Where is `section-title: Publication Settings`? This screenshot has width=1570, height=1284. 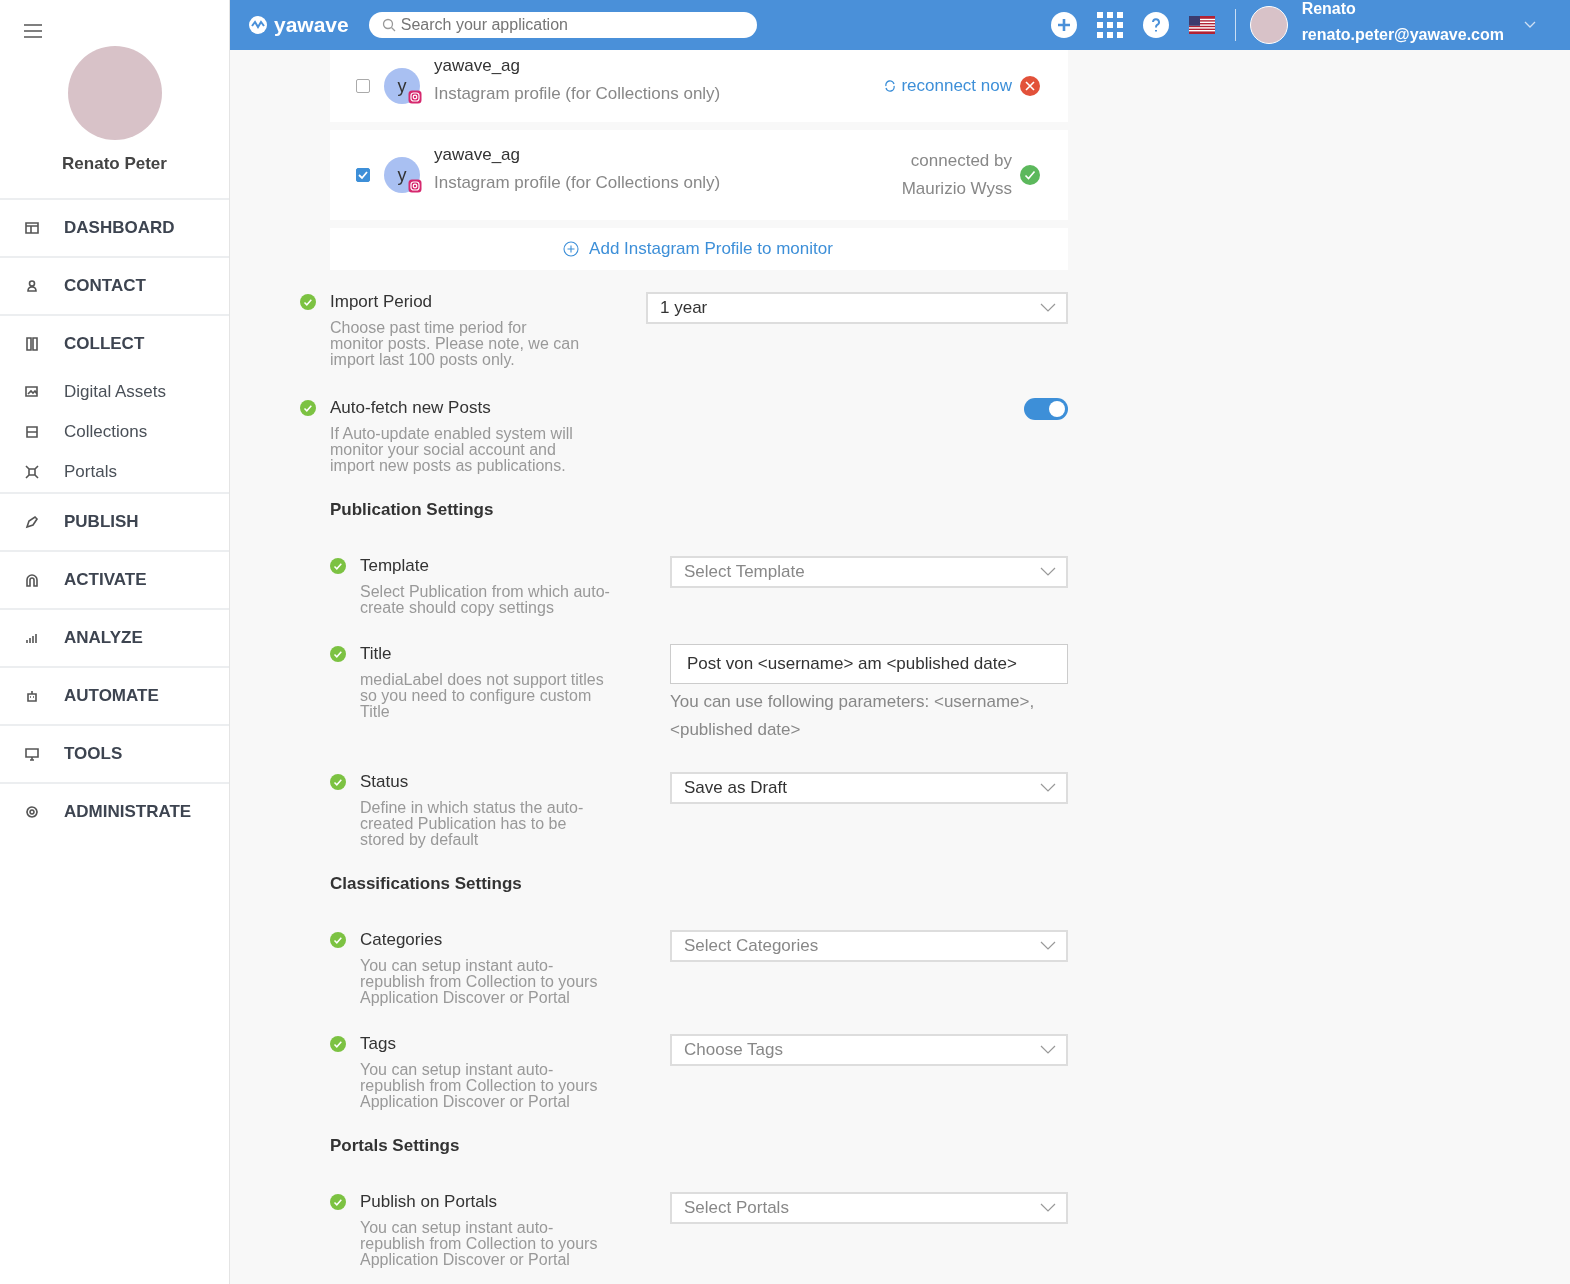 section-title: Publication Settings is located at coordinates (412, 510).